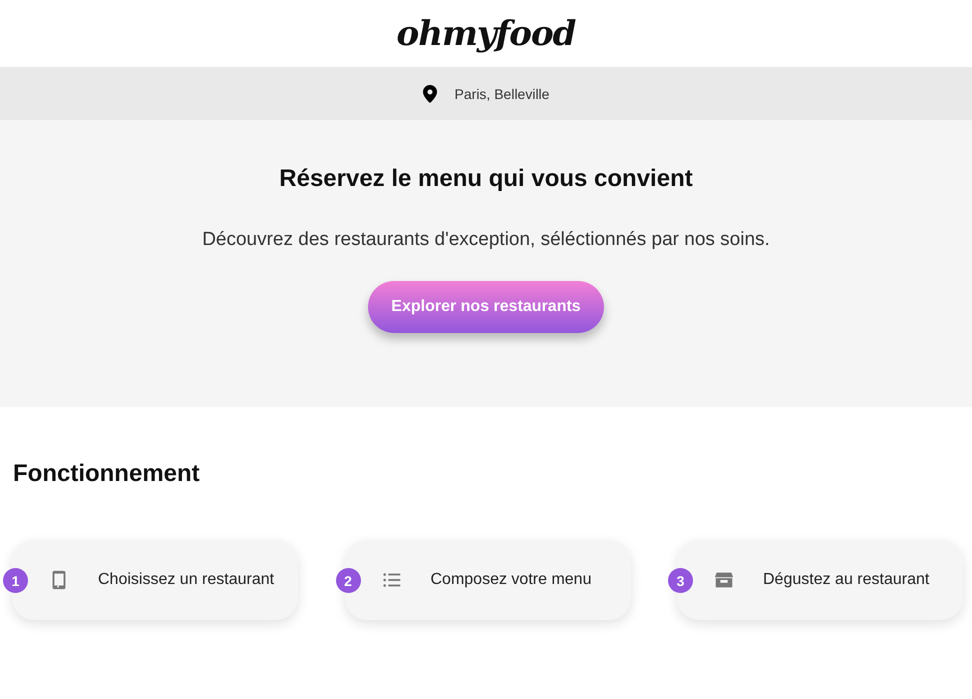 The width and height of the screenshot is (972, 699). I want to click on hero-subtitle: Découvrez des restaurants d'exception, séléctionnés par nos soins., so click(486, 240).